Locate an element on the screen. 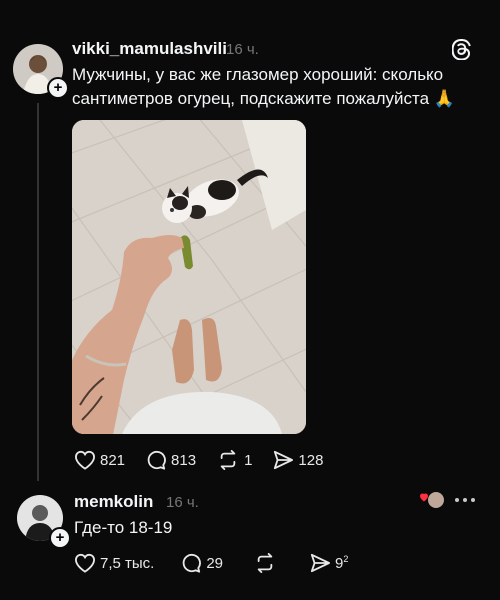  repost-button: 1 is located at coordinates (234, 460).